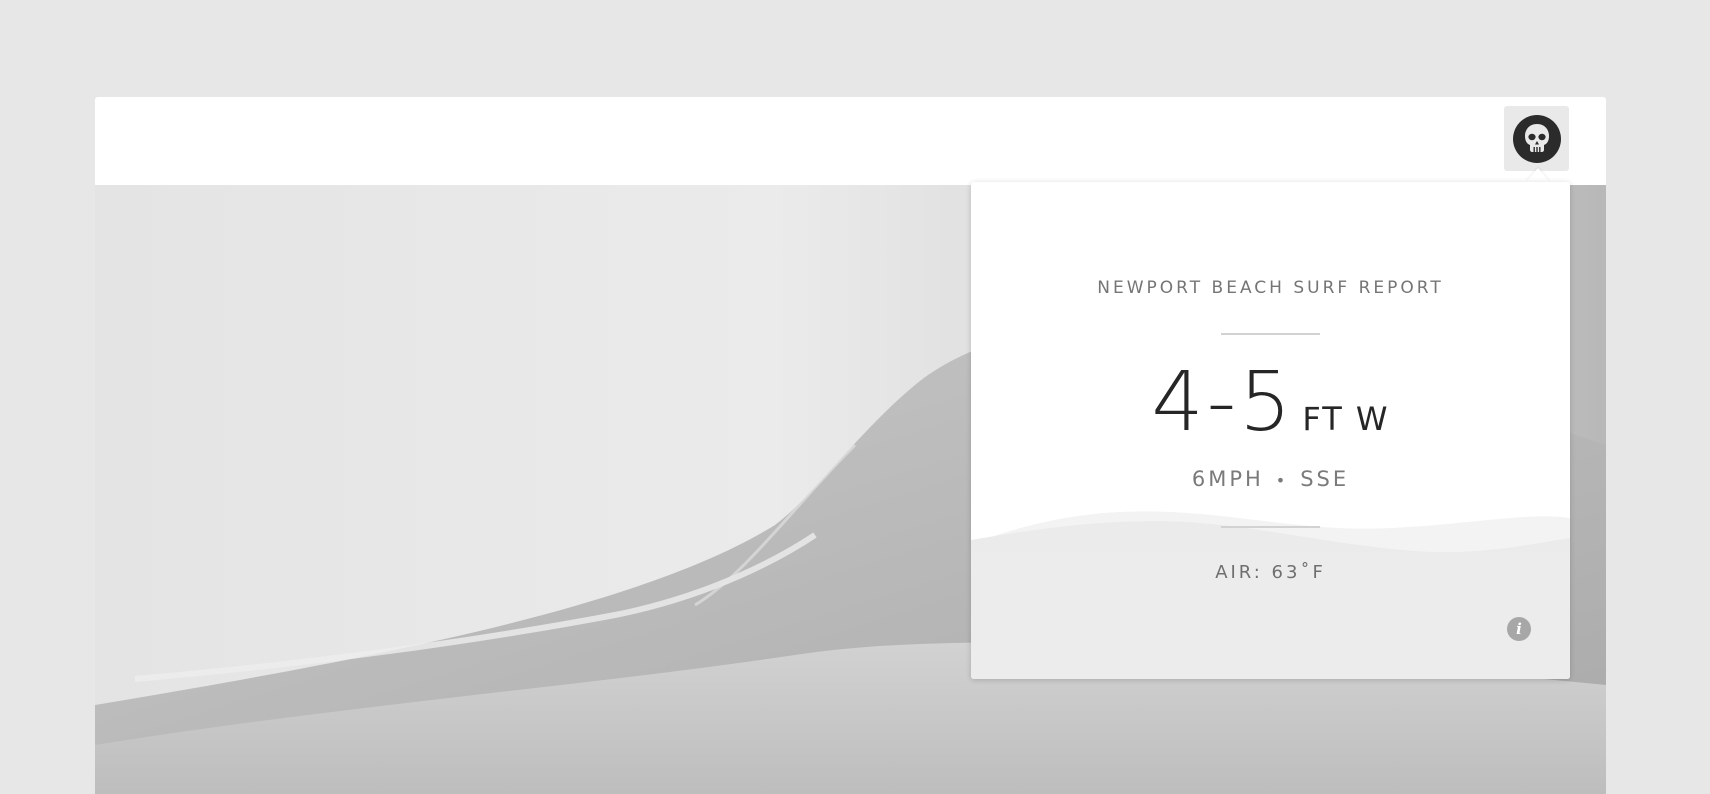 Image resolution: width=1710 pixels, height=794 pixels. I want to click on avatar, so click(1536, 138).